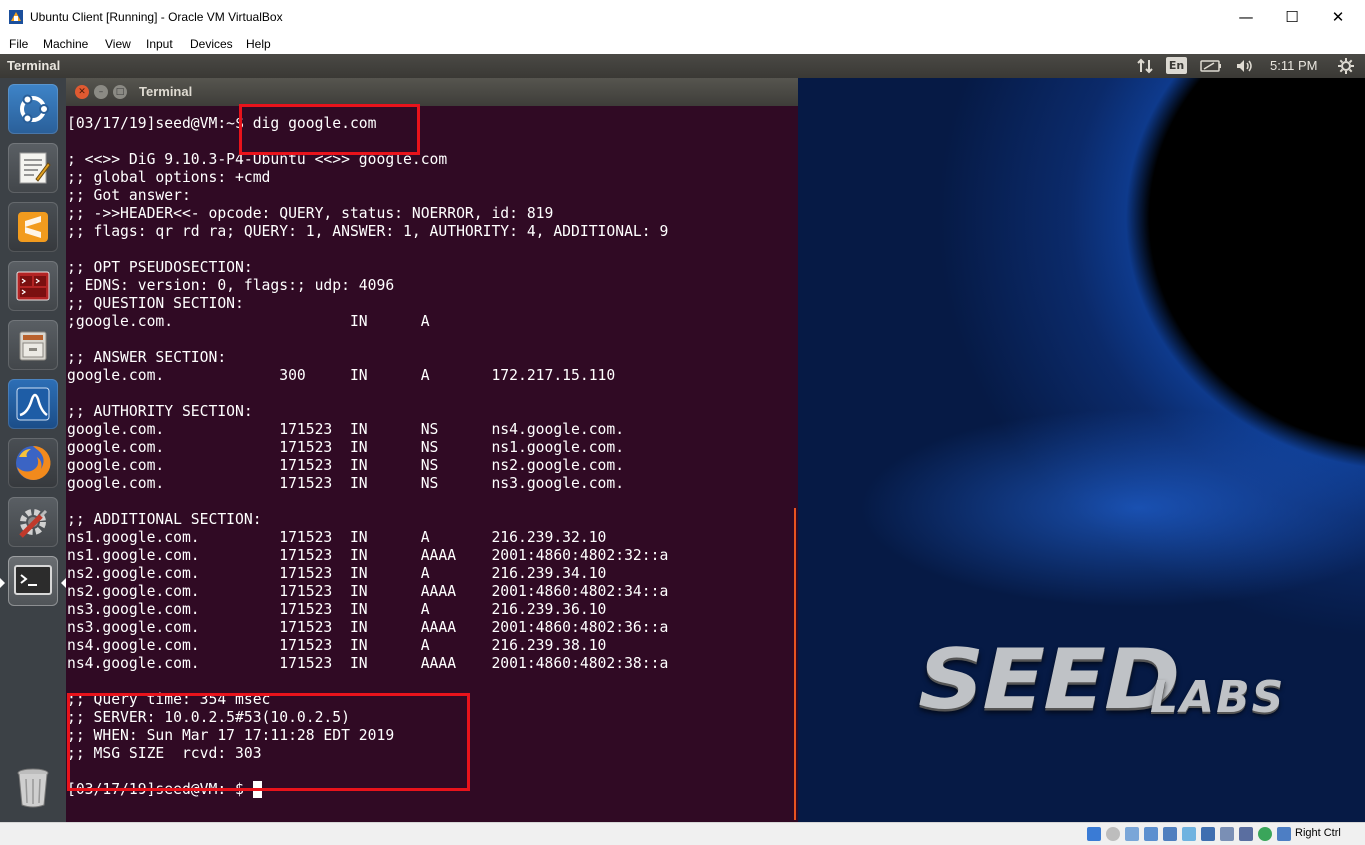  What do you see at coordinates (432, 92) in the screenshot?
I see `terminal-titlebar: ✕ – □ Terminal` at bounding box center [432, 92].